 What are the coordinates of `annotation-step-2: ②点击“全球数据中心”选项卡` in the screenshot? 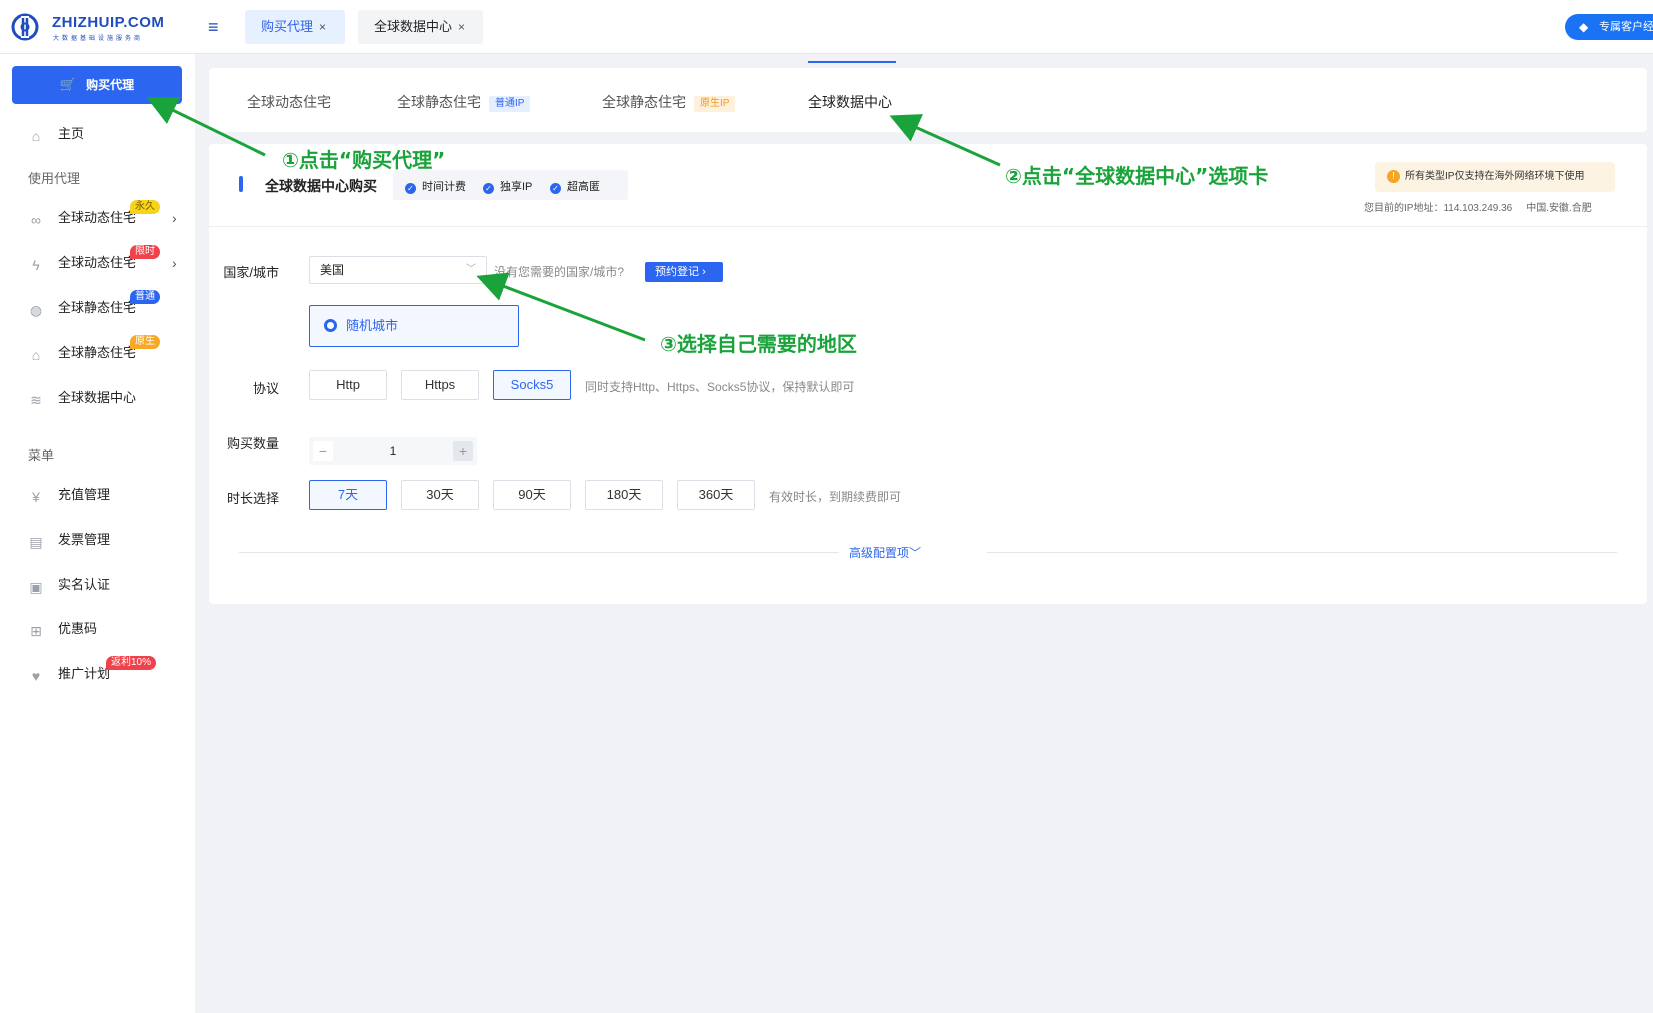 It's located at (1137, 176).